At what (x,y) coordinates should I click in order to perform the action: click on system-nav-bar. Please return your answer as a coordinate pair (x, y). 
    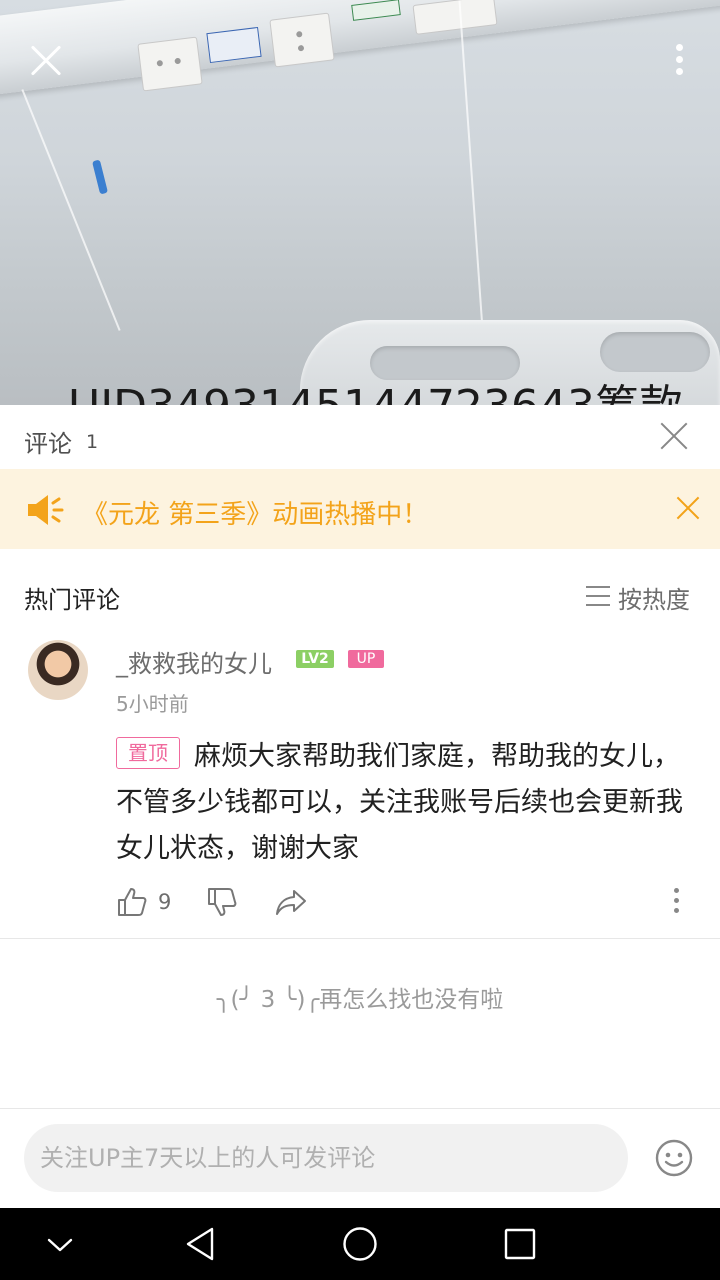
    Looking at the image, I should click on (360, 1244).